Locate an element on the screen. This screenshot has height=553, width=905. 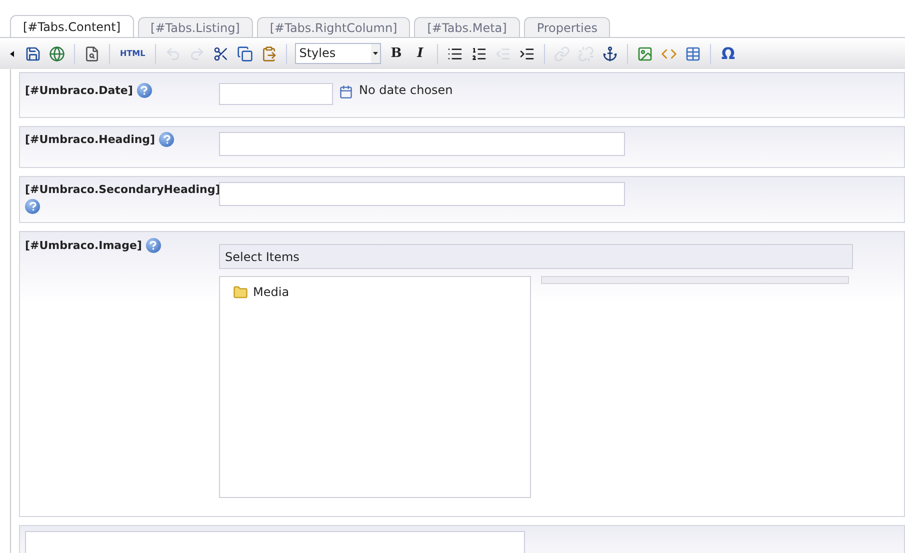
special-character-button: Ω is located at coordinates (728, 53).